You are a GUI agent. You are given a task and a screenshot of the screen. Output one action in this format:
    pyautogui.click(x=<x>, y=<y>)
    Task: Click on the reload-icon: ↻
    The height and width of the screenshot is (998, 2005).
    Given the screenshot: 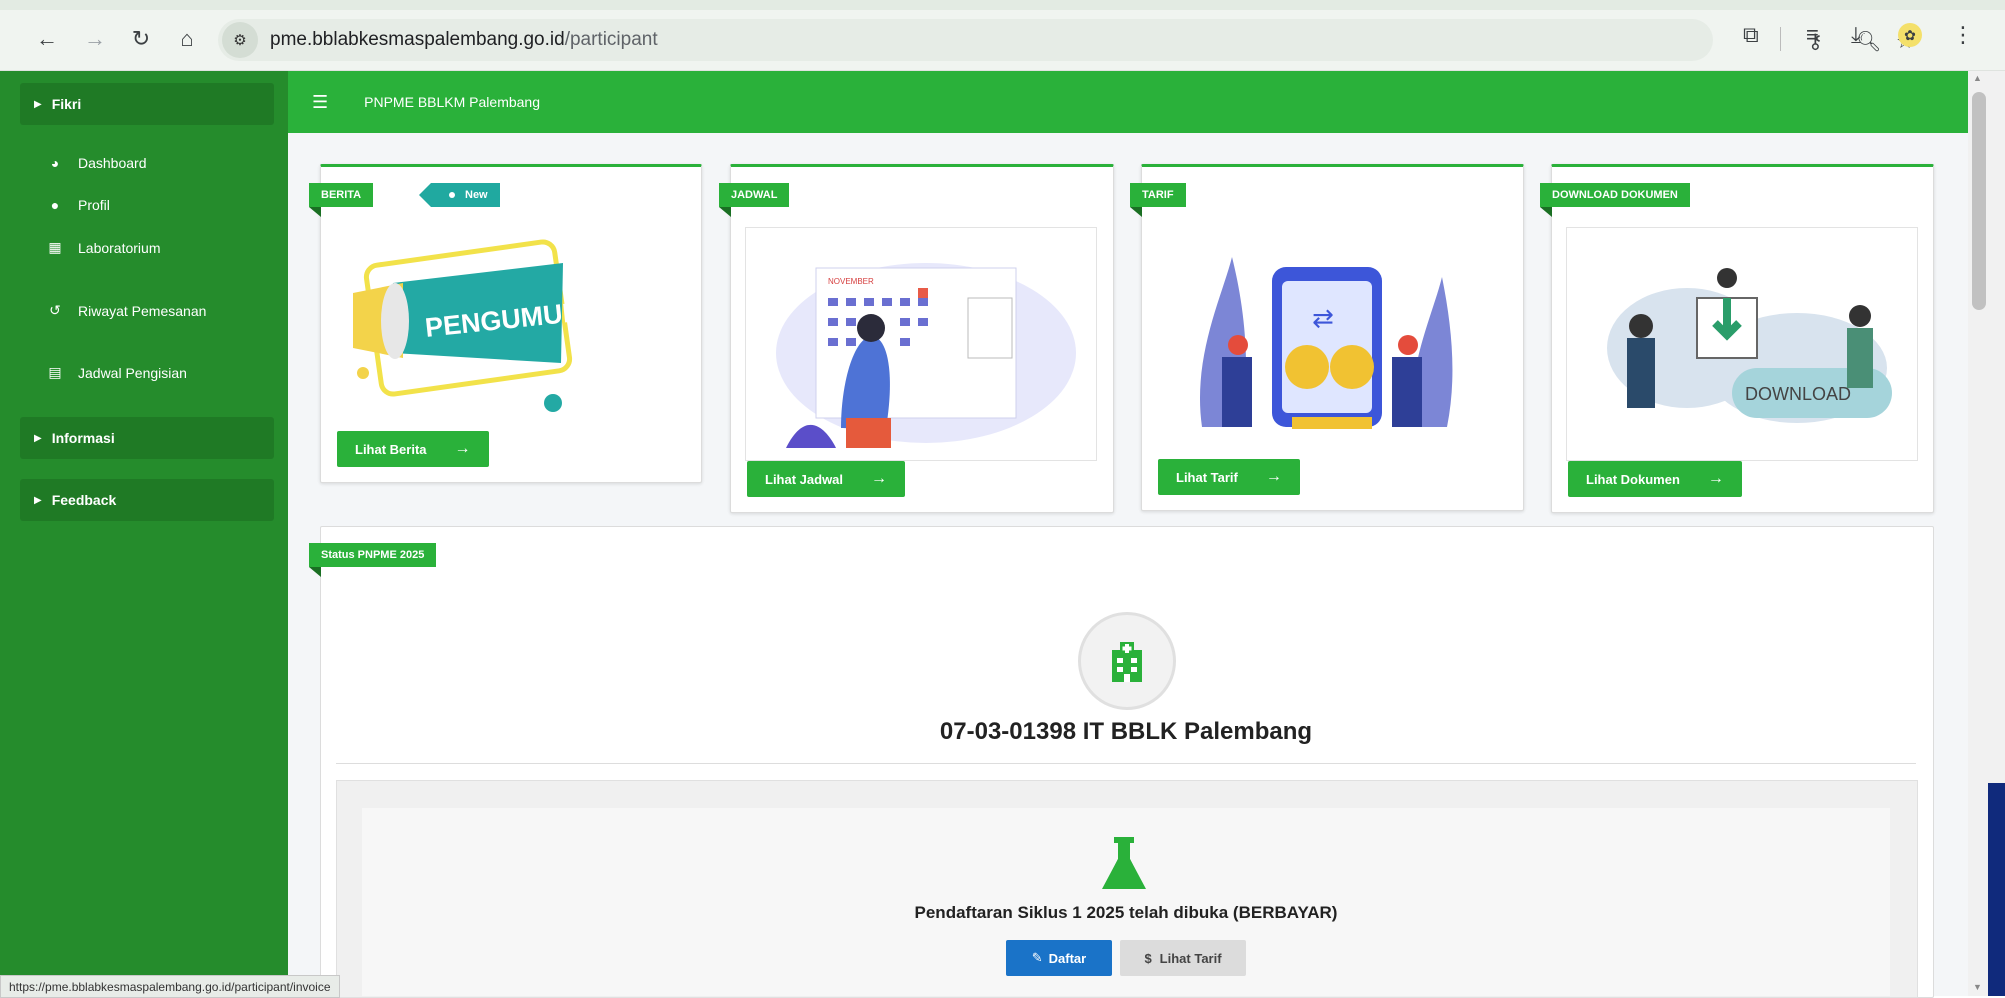 What is the action you would take?
    pyautogui.click(x=141, y=39)
    